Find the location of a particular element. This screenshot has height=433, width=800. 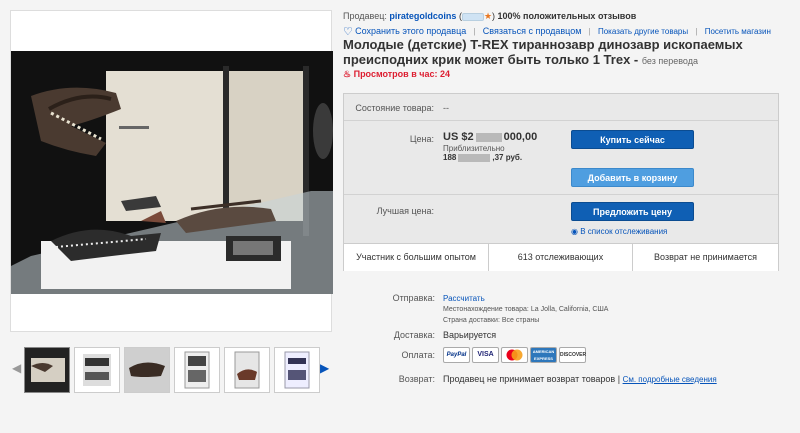

visit-store-link: Посетить магазин is located at coordinates (738, 31).